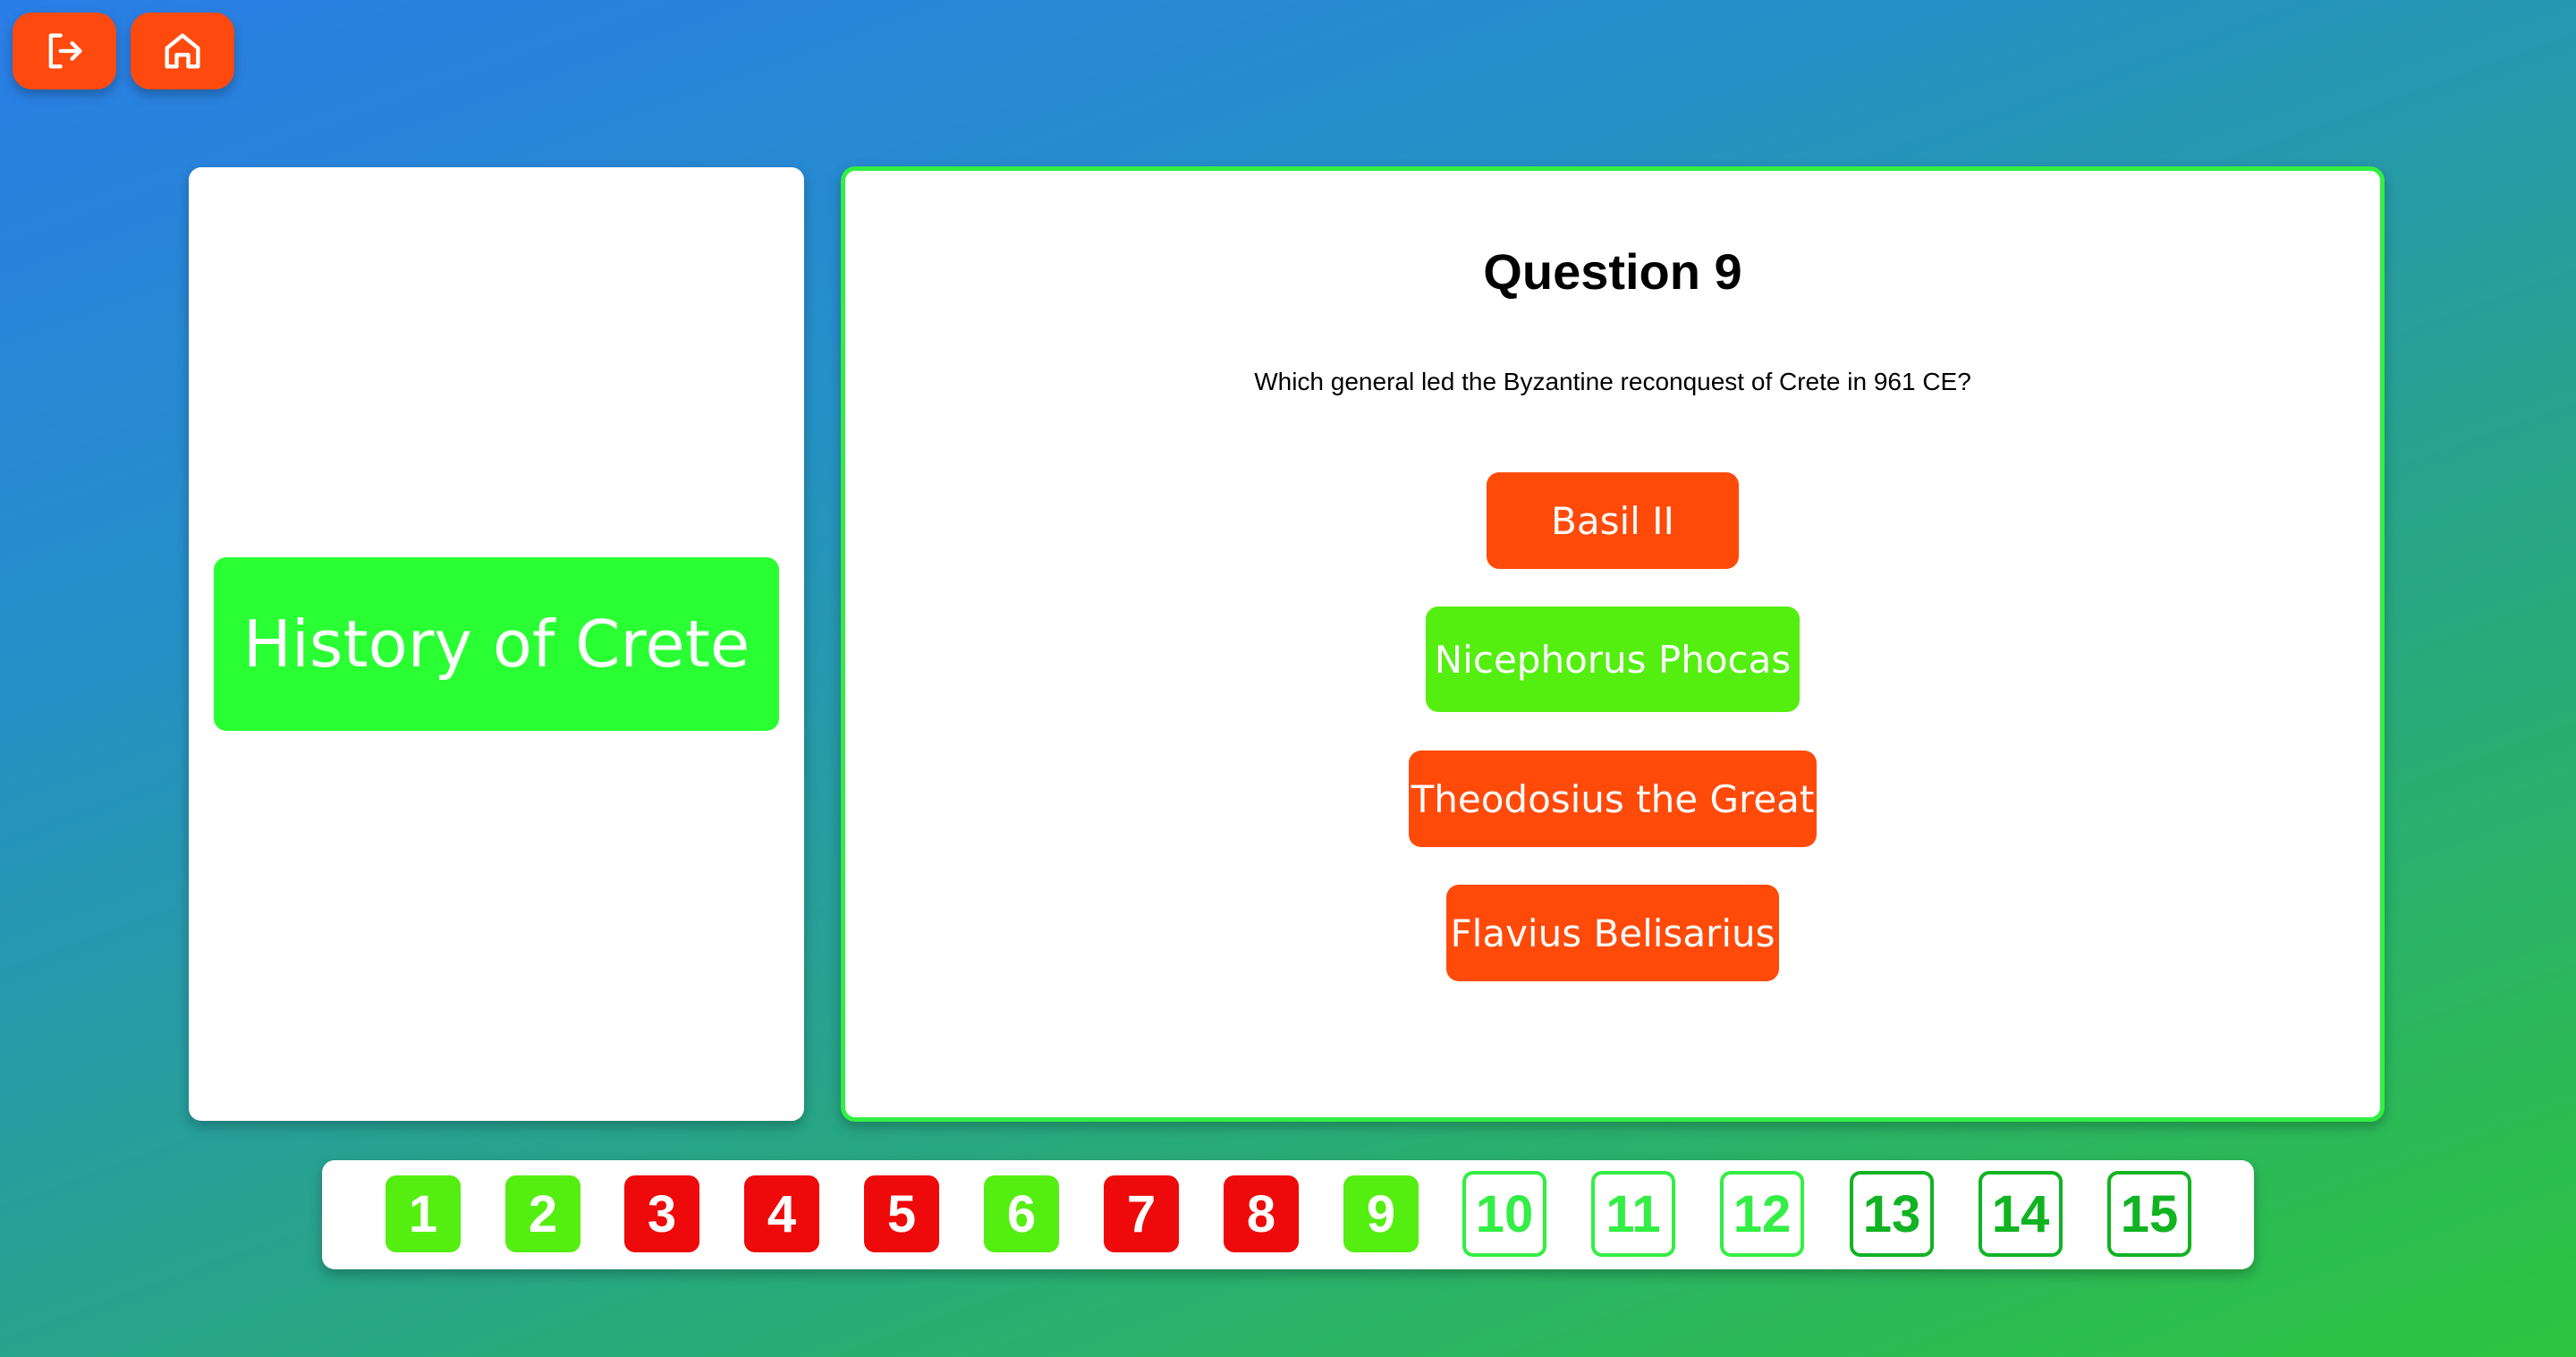 The image size is (2576, 1357). Describe the element at coordinates (1141, 1214) in the screenshot. I see `question-nav-7: 7` at that location.